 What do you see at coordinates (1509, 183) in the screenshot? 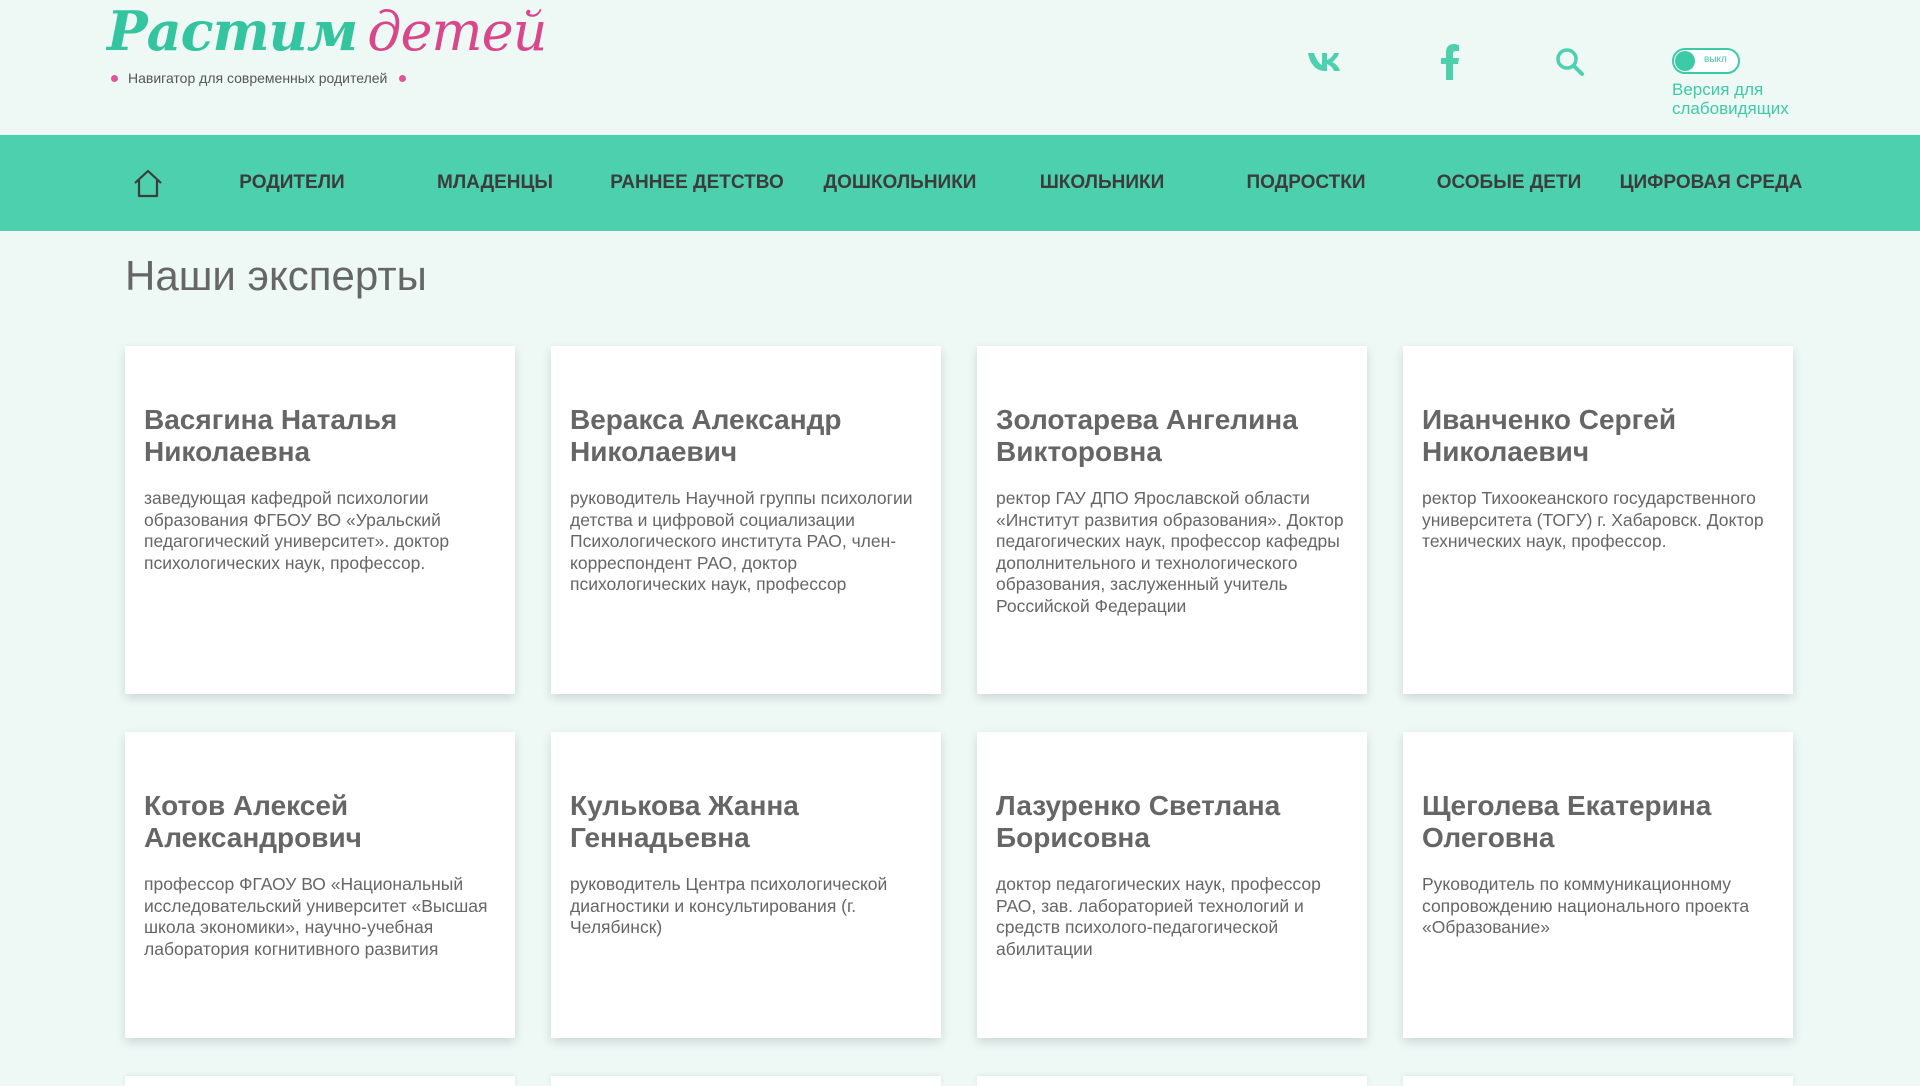
I see `nav-item-special-children: ОСОБЫЕ ДЕТИ` at bounding box center [1509, 183].